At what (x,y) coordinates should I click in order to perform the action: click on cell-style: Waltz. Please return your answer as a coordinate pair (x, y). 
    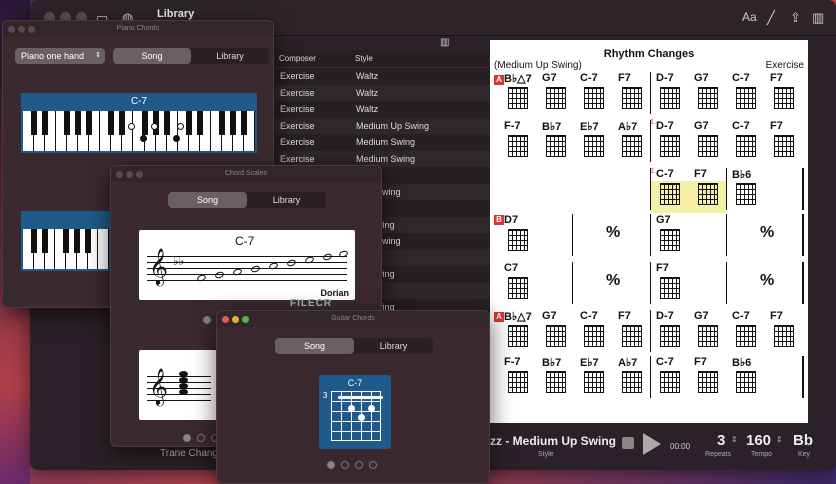
    Looking at the image, I should click on (367, 76).